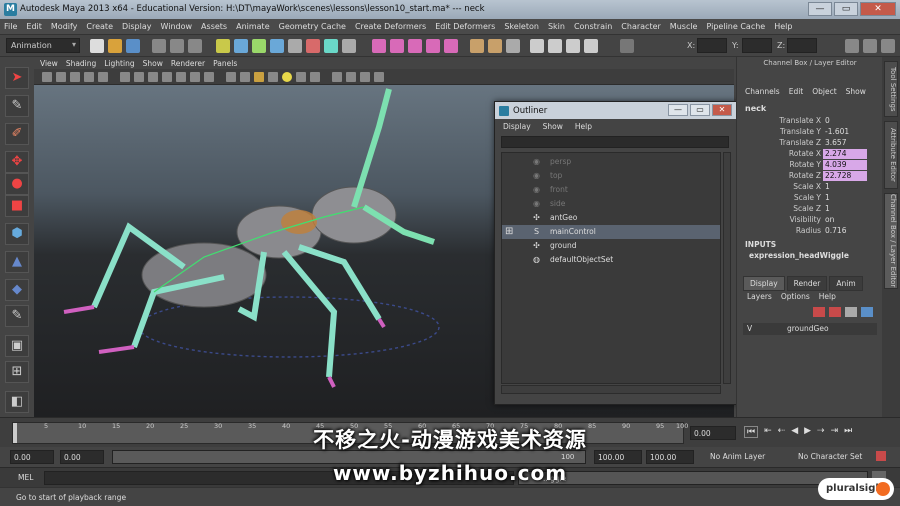  Describe the element at coordinates (214, 26) in the screenshot. I see `menu-assets: Assets` at that location.